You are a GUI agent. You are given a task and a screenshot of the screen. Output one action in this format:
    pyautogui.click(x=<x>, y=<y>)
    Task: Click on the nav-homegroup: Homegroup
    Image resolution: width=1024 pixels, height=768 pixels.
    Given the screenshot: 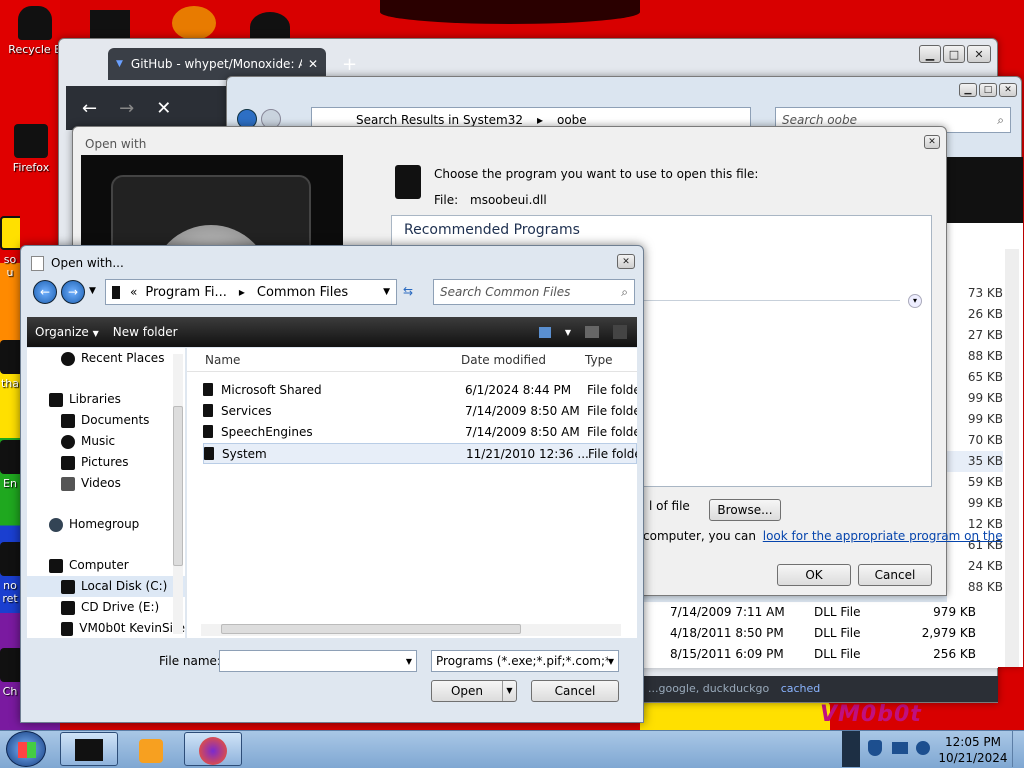 What is the action you would take?
    pyautogui.click(x=106, y=524)
    